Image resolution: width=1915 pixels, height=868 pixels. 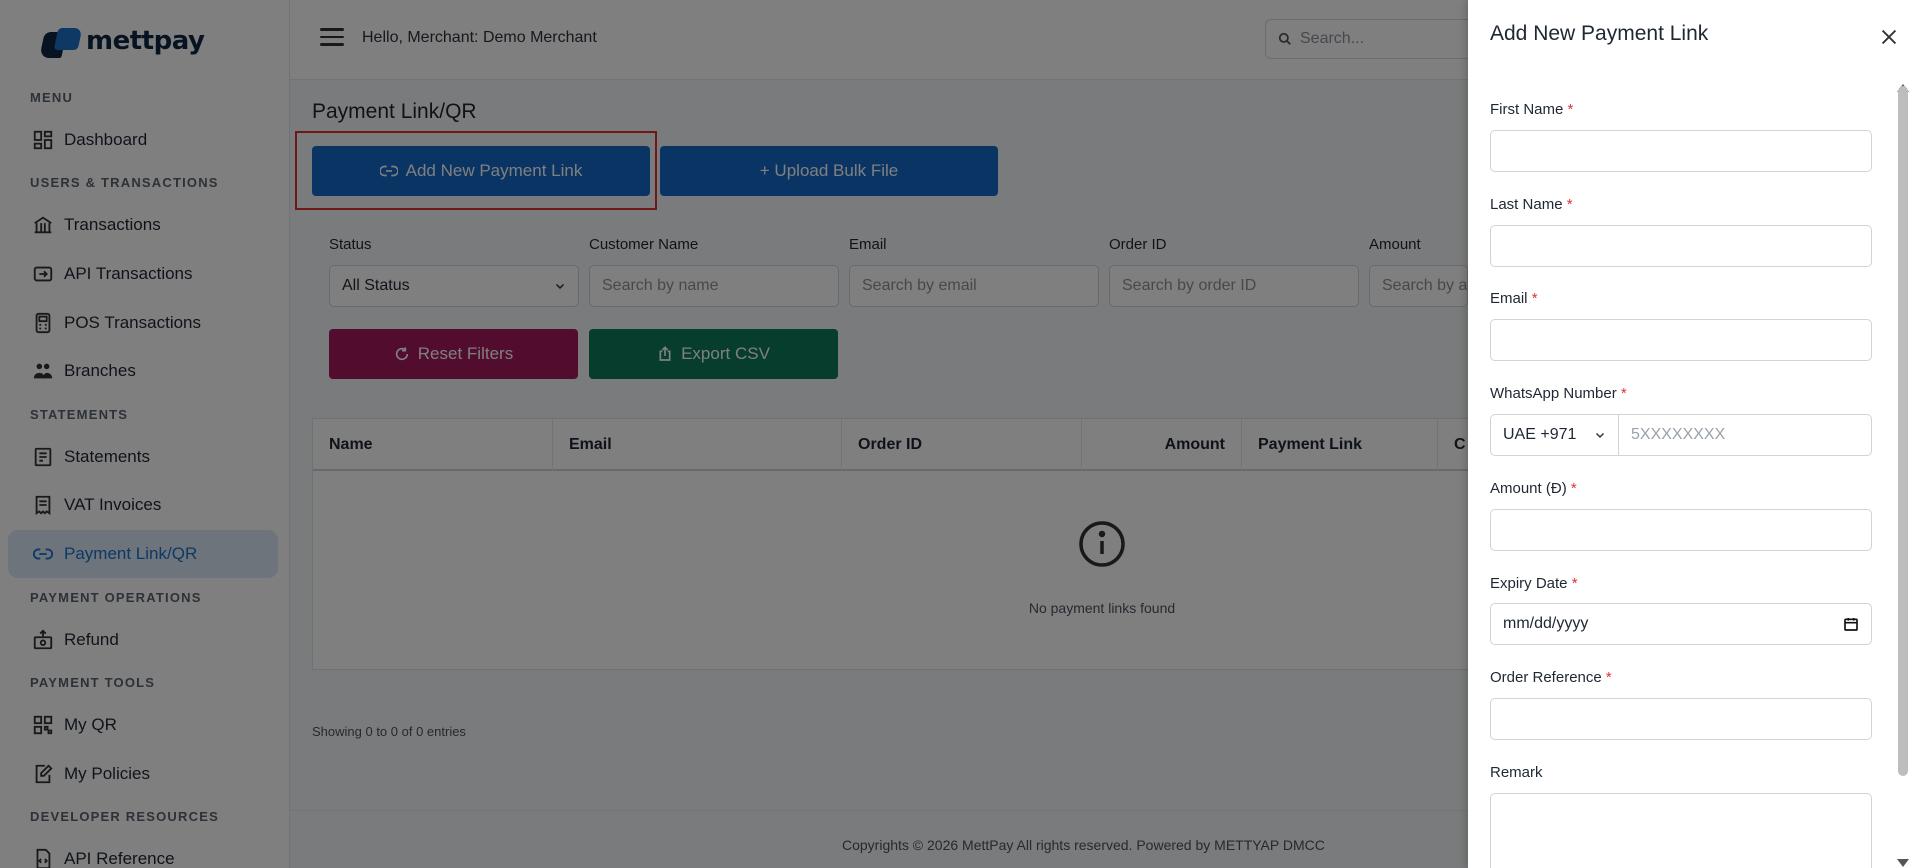 I want to click on order-reference-label: Order Reference *, so click(x=1551, y=677).